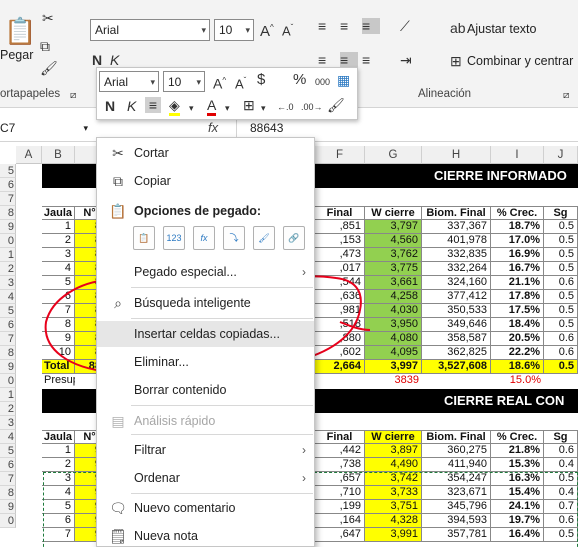 The width and height of the screenshot is (578, 547). What do you see at coordinates (174, 106) in the screenshot?
I see `fill-color-icon: ◈` at bounding box center [174, 106].